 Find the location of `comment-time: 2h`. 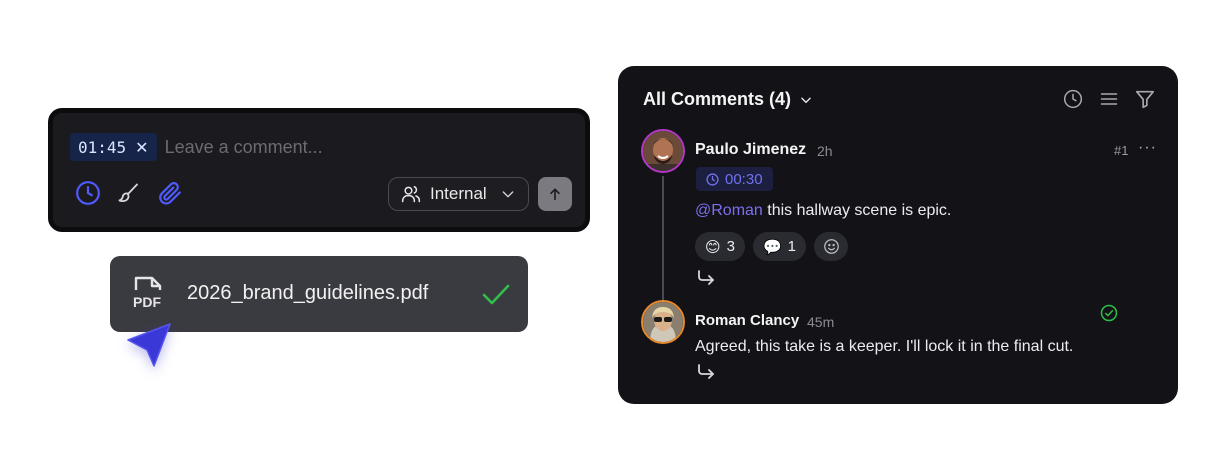

comment-time: 2h is located at coordinates (825, 151).